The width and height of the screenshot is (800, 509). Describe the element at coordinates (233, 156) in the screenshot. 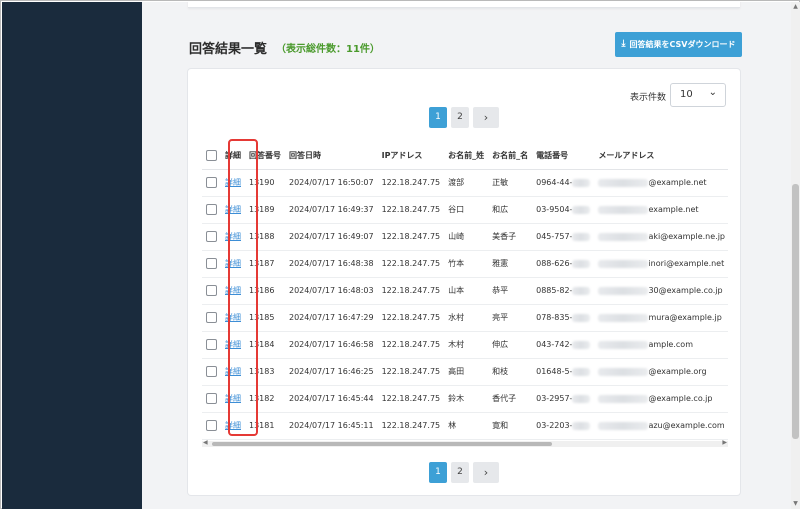

I see `col-header-detail: 詳細` at that location.